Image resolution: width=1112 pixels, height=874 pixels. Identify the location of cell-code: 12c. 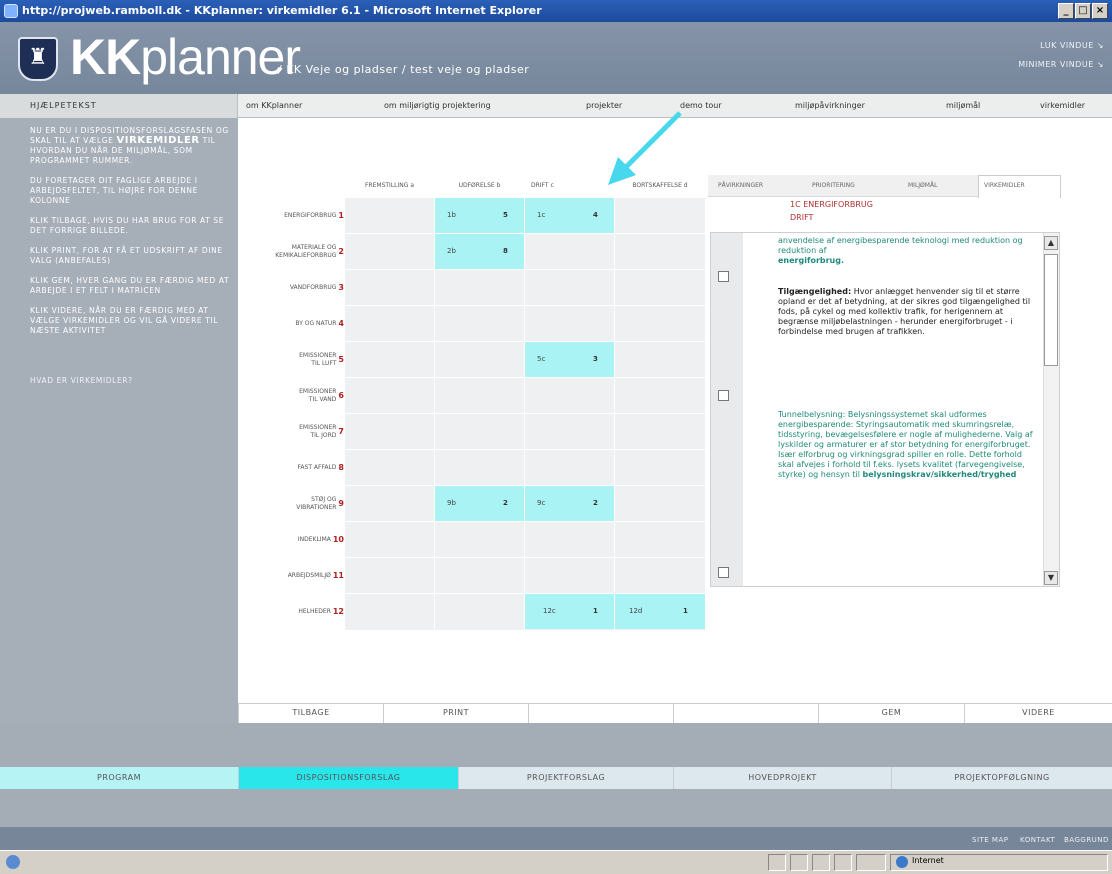
(549, 611).